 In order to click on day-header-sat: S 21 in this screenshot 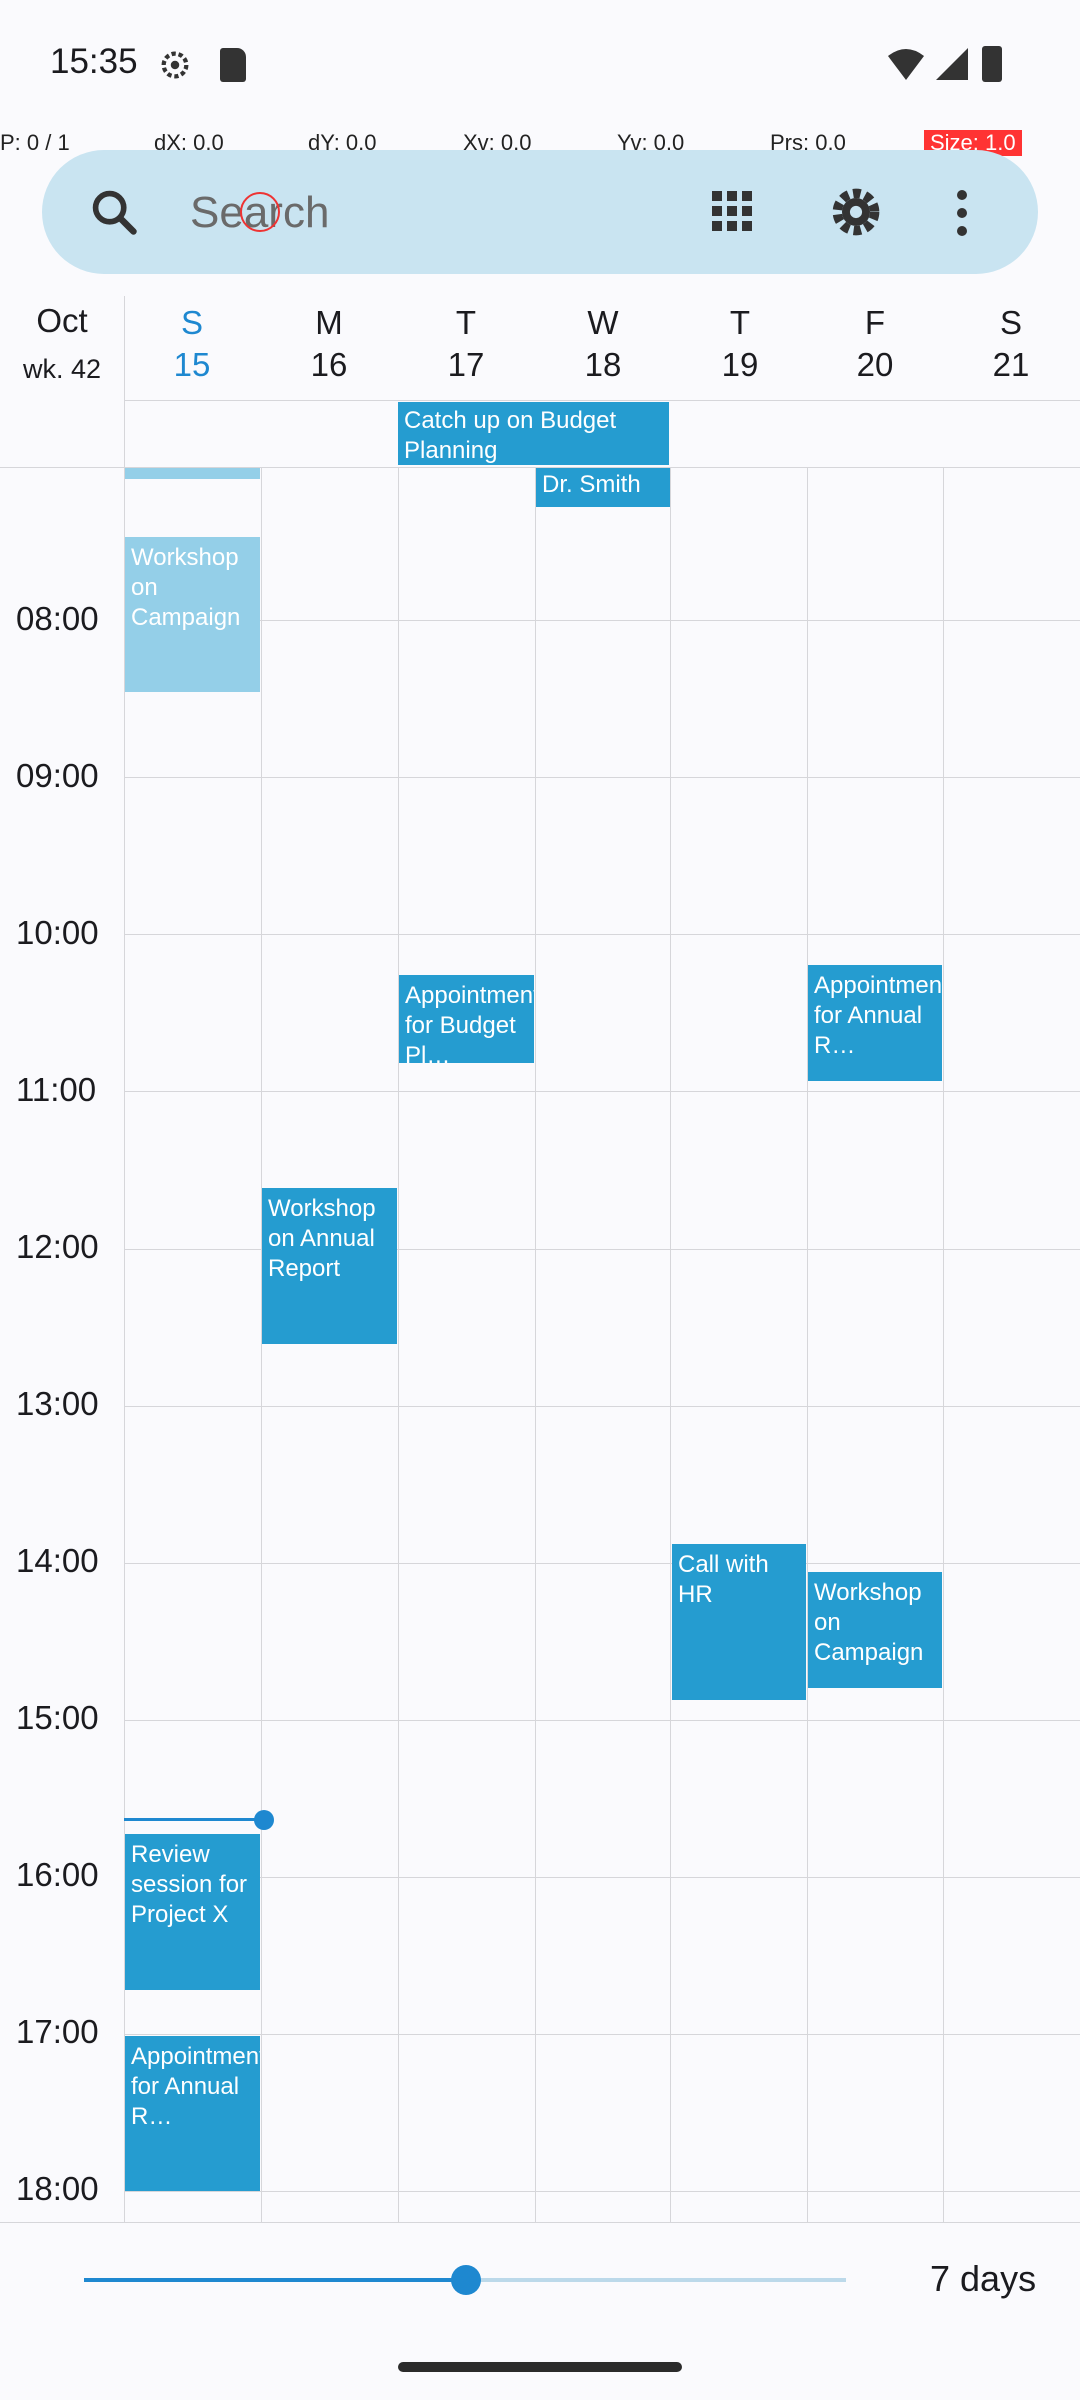, I will do `click(1011, 344)`.